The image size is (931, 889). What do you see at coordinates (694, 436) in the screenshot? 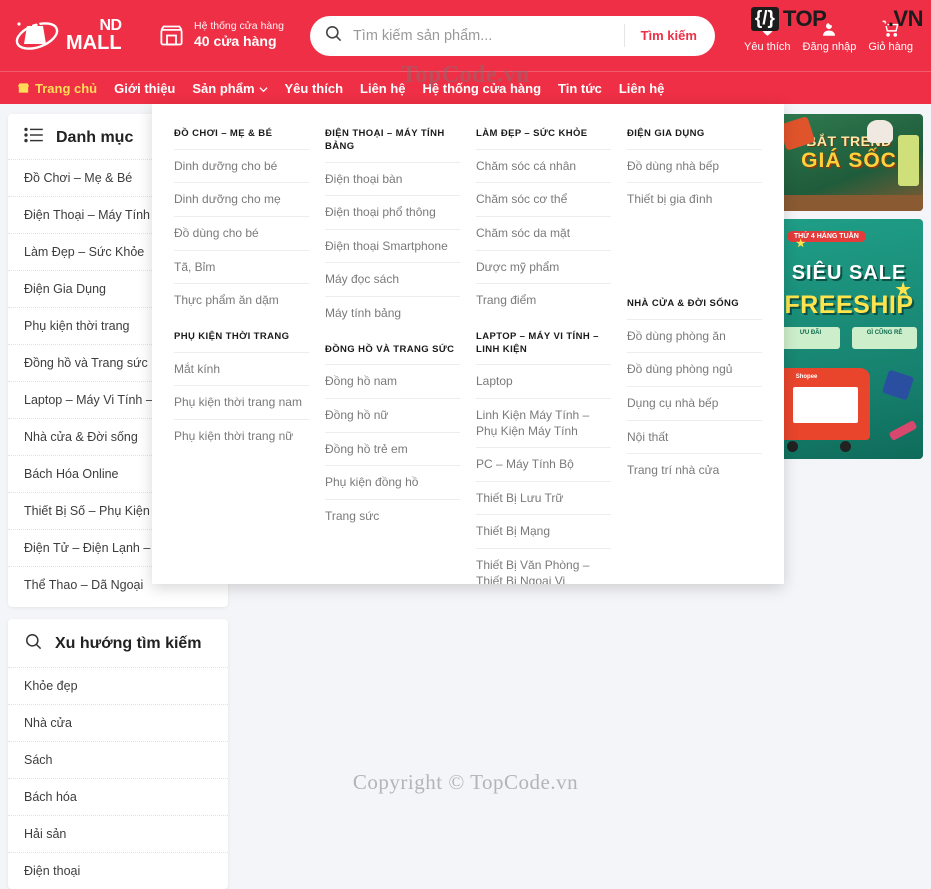
I see `mega-item: Nội thất` at bounding box center [694, 436].